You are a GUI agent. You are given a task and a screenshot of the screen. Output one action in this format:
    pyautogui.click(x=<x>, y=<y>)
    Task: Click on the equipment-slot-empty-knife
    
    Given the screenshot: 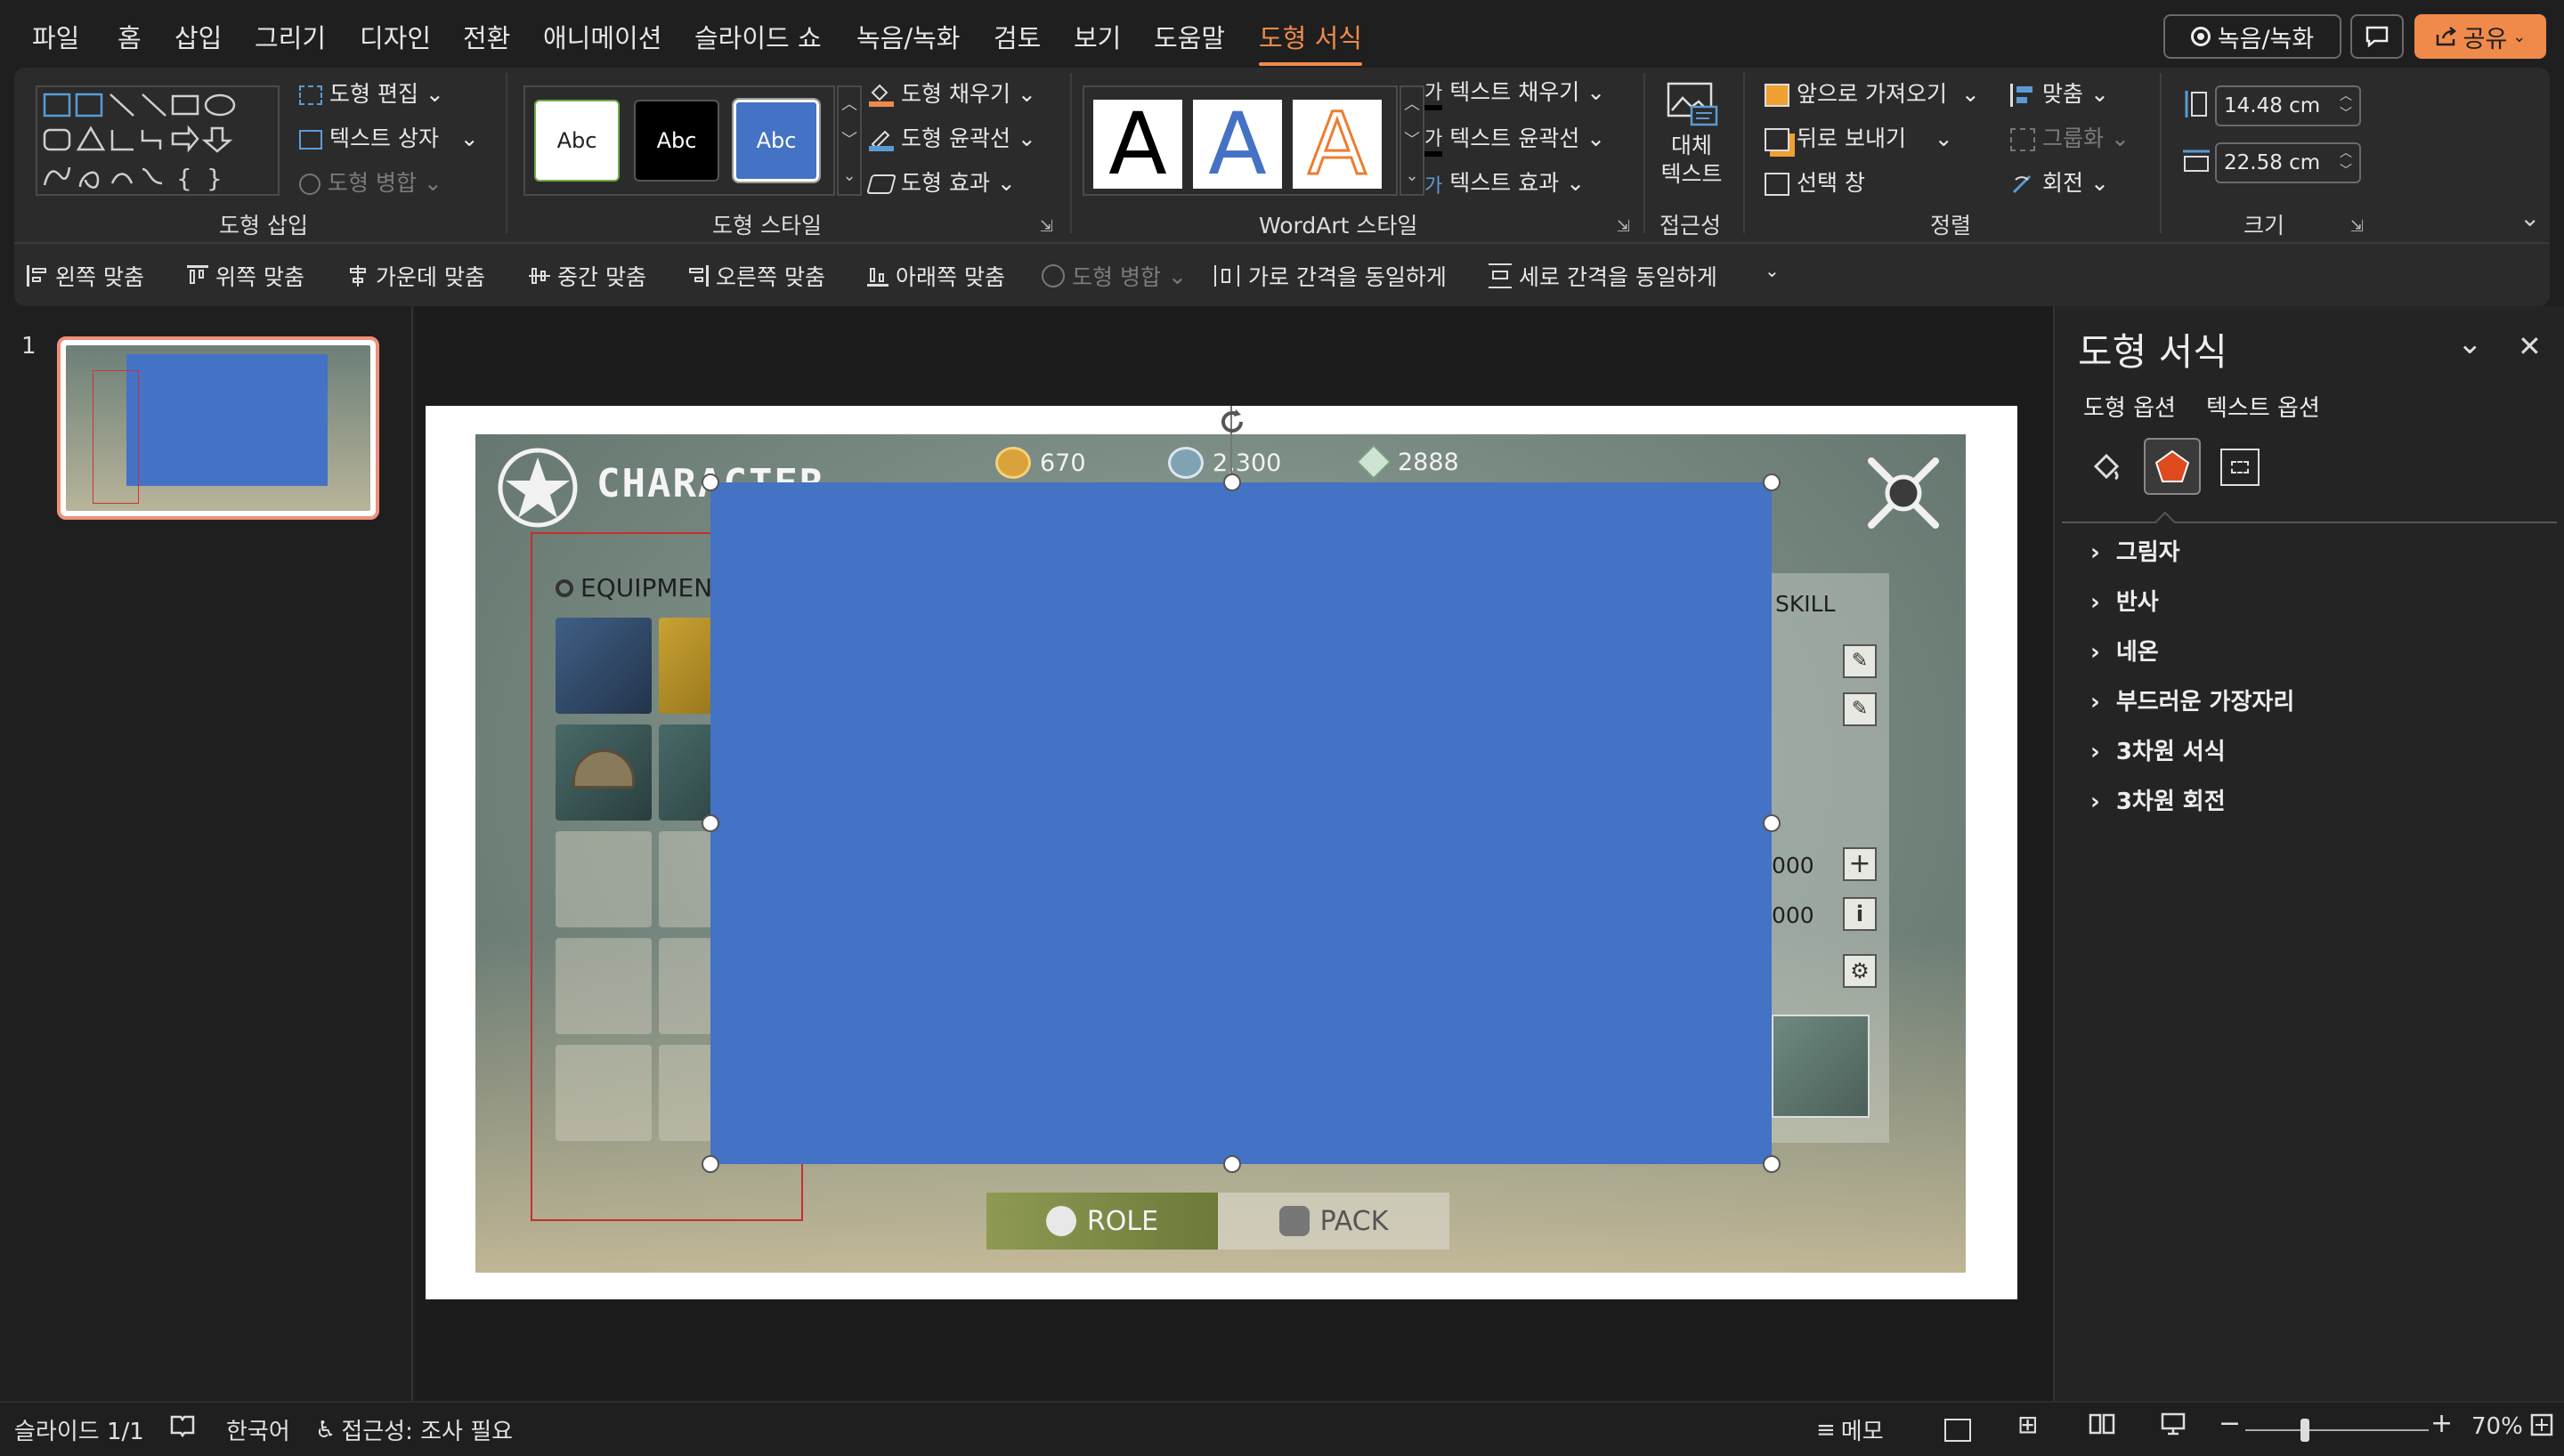 What is the action you would take?
    pyautogui.click(x=604, y=1093)
    